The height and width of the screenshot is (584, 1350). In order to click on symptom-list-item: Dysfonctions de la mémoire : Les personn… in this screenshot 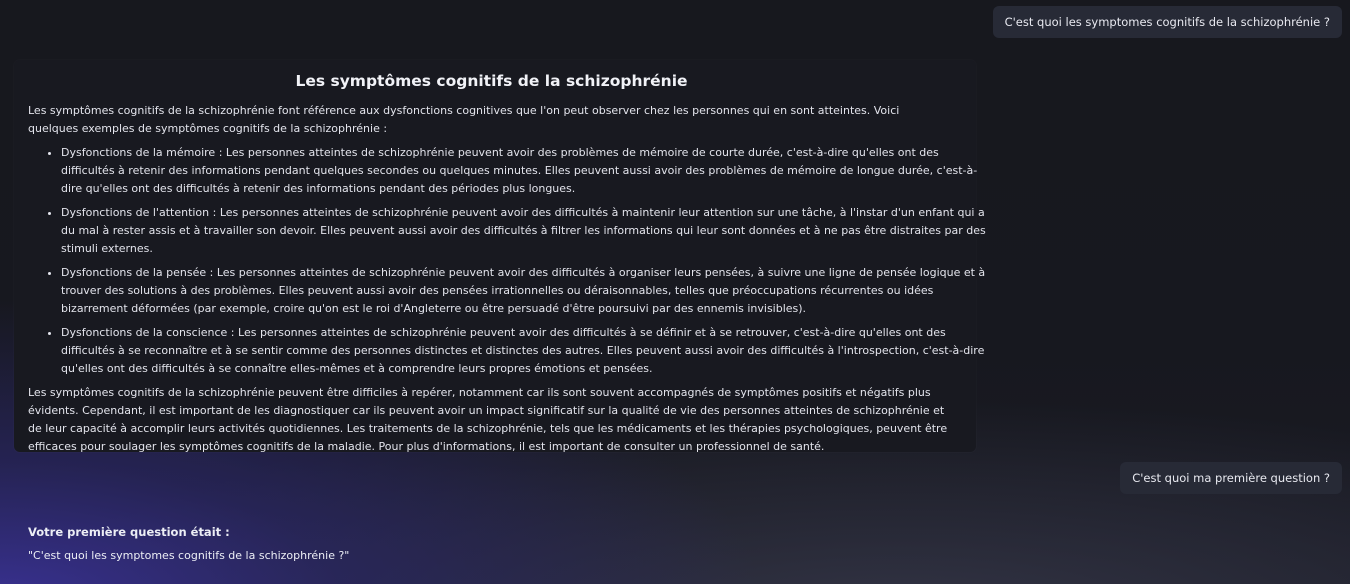, I will do `click(527, 171)`.